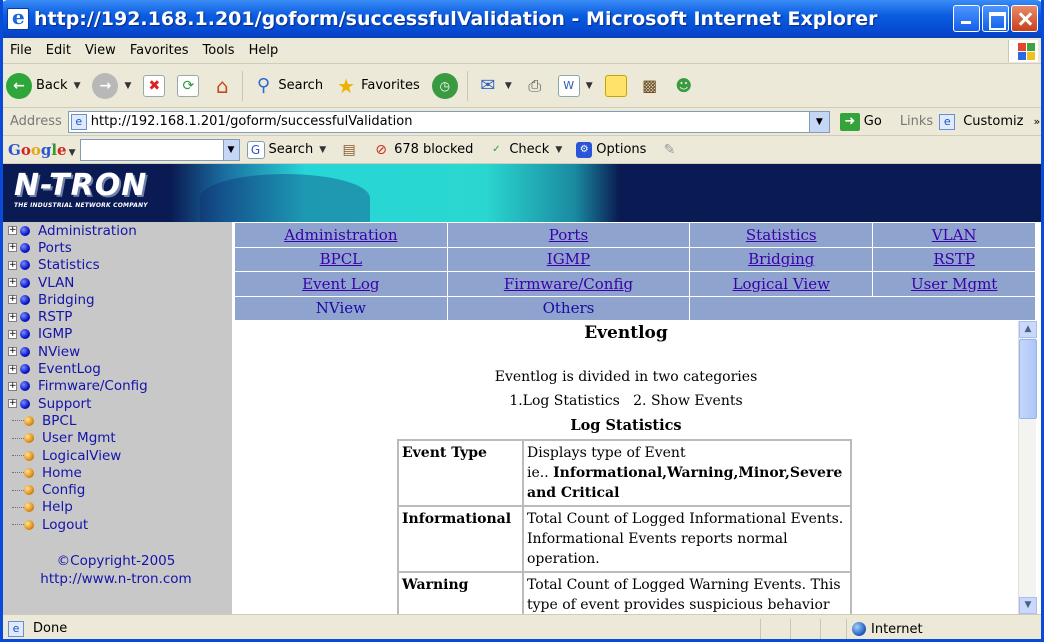 The height and width of the screenshot is (642, 1044). What do you see at coordinates (43, 86) in the screenshot?
I see `back-button: ← Back ▼` at bounding box center [43, 86].